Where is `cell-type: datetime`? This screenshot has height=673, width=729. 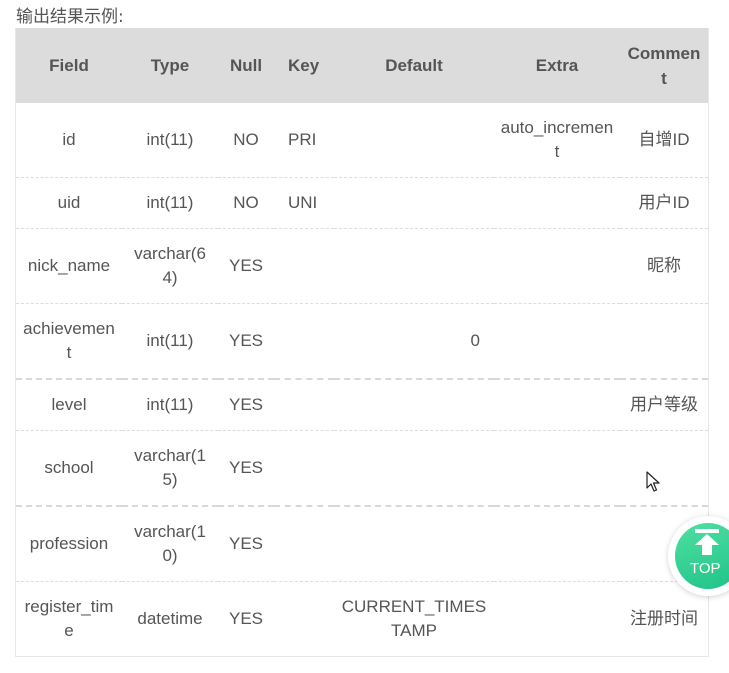
cell-type: datetime is located at coordinates (170, 618).